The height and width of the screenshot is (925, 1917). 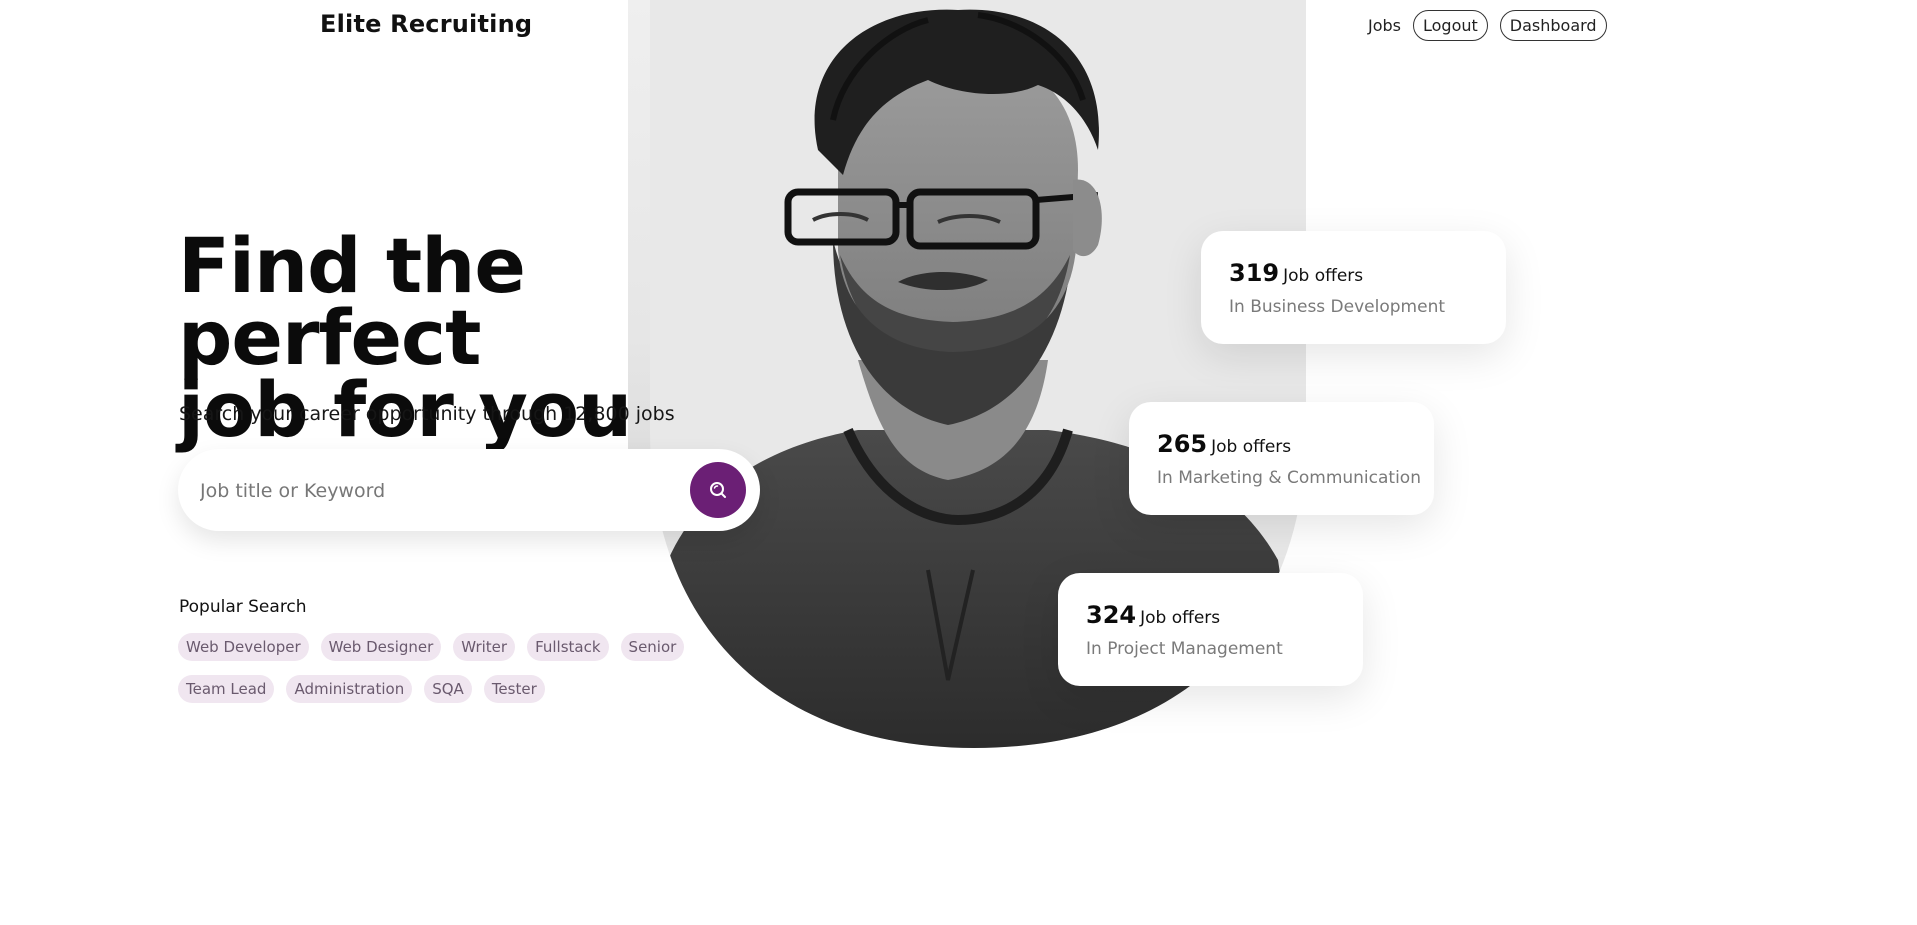 What do you see at coordinates (652, 647) in the screenshot?
I see `tag-senior: Senior` at bounding box center [652, 647].